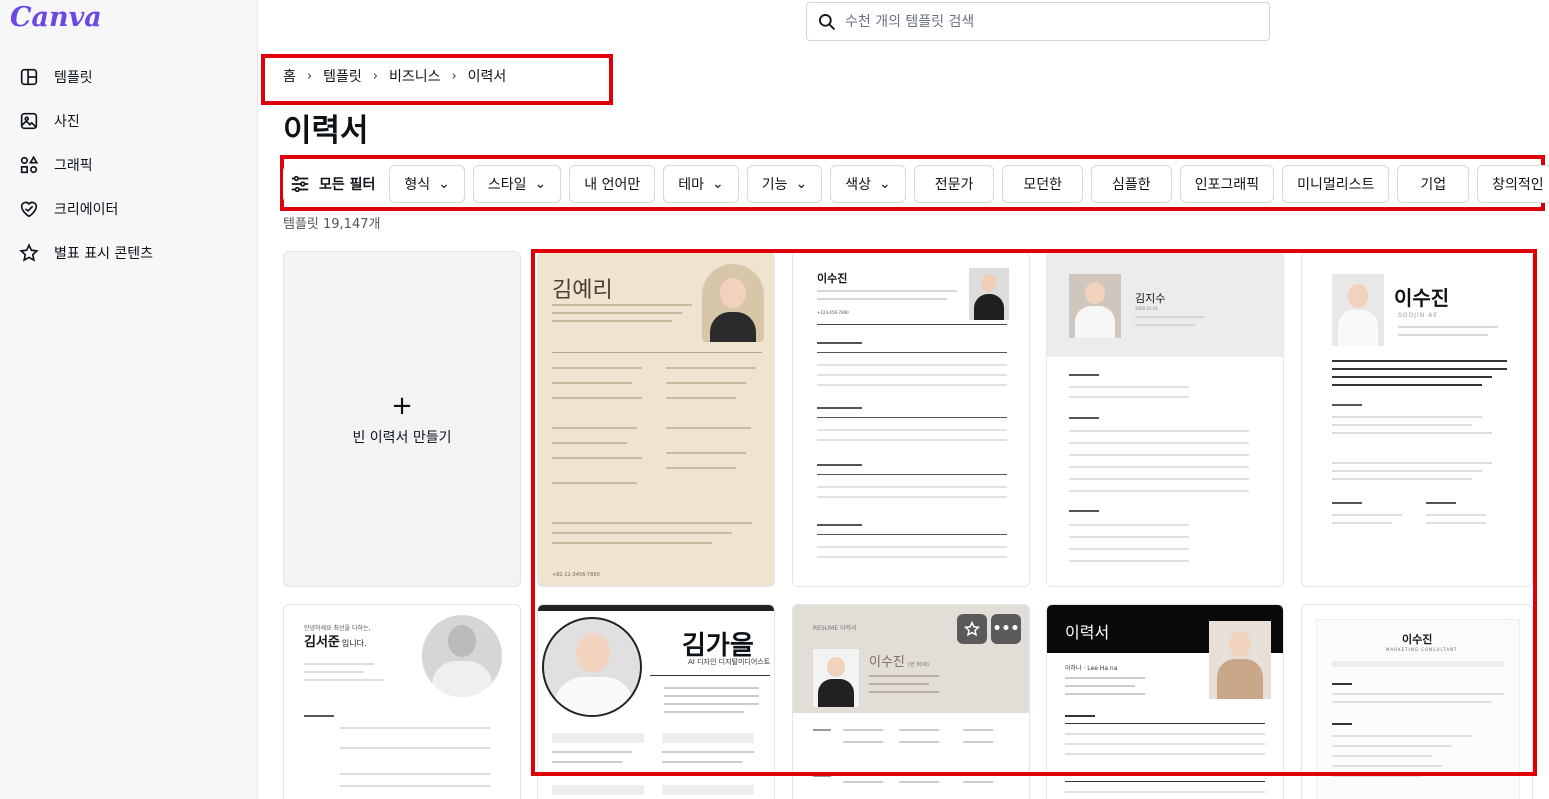 The image size is (1549, 799). I want to click on filter-label: 색상, so click(858, 185).